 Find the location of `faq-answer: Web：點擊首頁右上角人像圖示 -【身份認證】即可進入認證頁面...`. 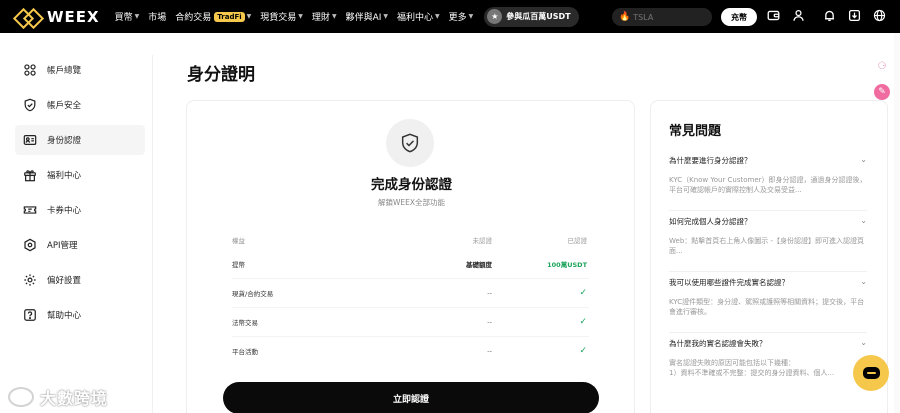

faq-answer: Web：點擊首頁右上角人像圖示 -【身份認證】即可進入認證頁面... is located at coordinates (767, 246).